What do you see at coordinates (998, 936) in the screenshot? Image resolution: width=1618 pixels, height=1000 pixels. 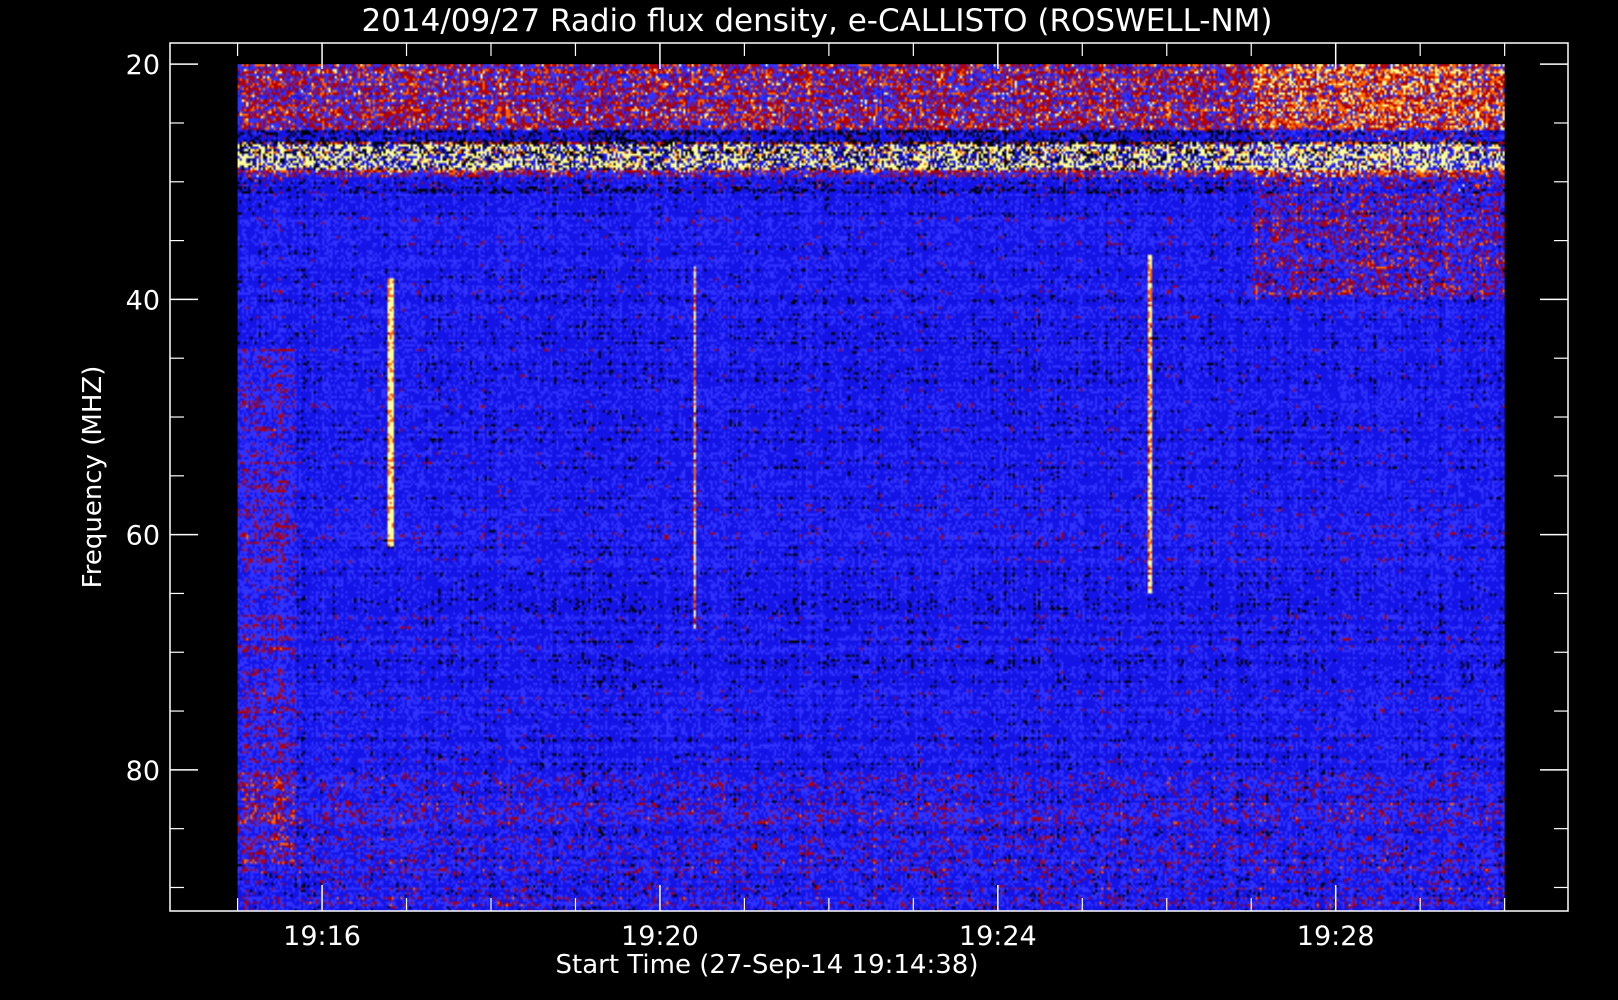 I see `x-tick-label: 19:24` at bounding box center [998, 936].